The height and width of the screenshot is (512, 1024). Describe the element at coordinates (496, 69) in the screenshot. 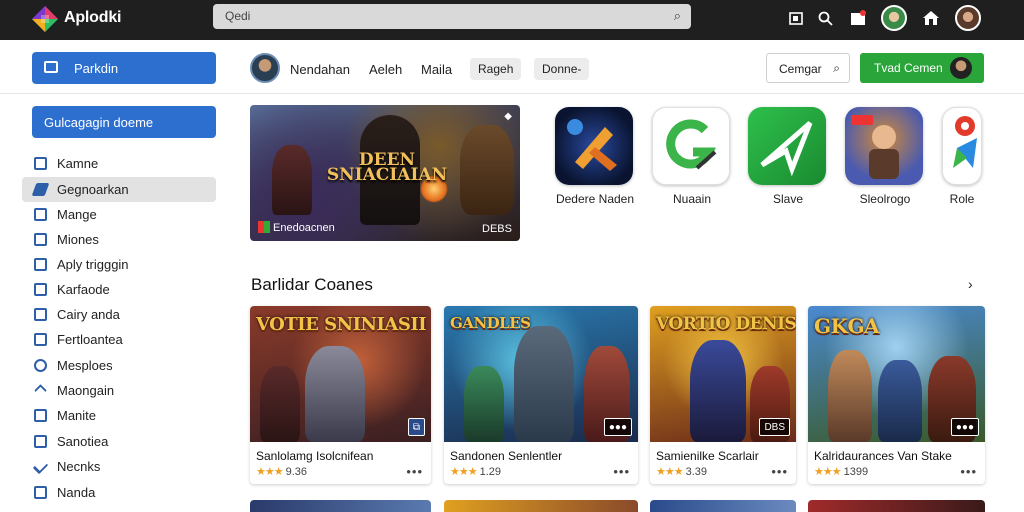

I see `filter-chip-1: Rageh` at that location.